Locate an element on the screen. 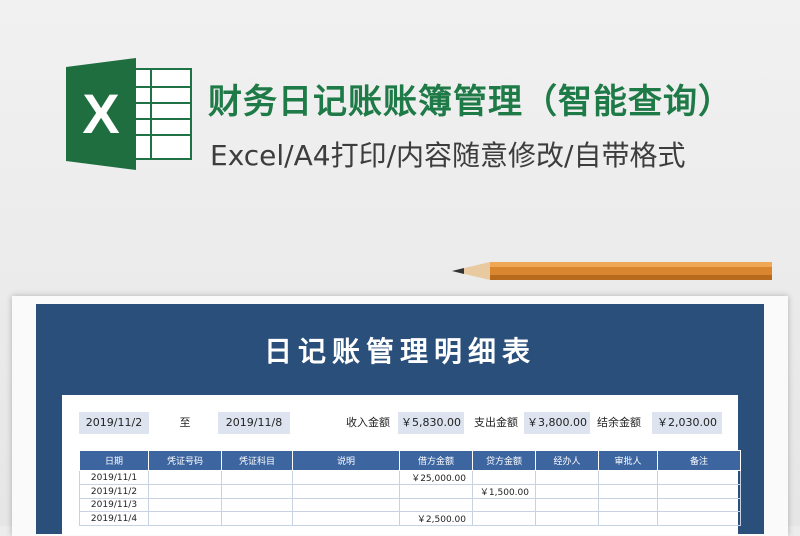 This screenshot has width=800, height=536. date-cell: 2019/11/4 is located at coordinates (114, 518).